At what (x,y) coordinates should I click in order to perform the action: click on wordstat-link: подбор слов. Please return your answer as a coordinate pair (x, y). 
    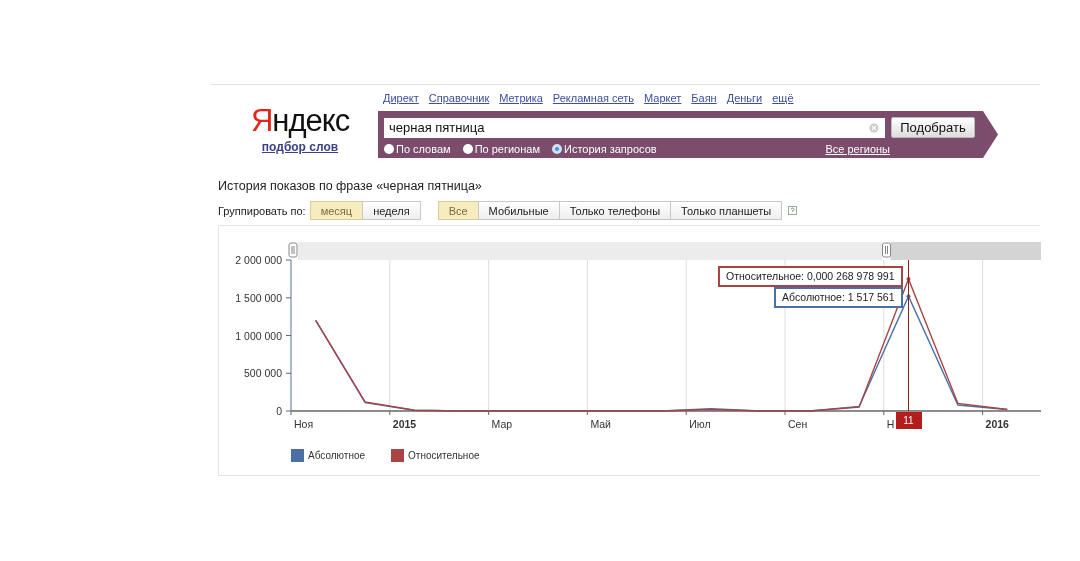
    Looking at the image, I should click on (300, 147).